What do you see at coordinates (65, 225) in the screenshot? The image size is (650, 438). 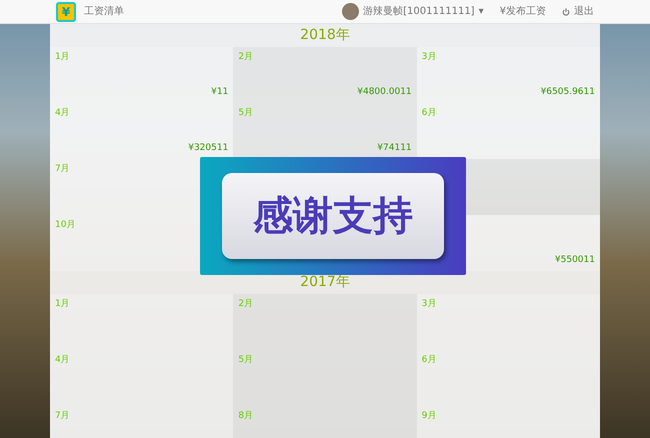 I see `month-label: 10月` at bounding box center [65, 225].